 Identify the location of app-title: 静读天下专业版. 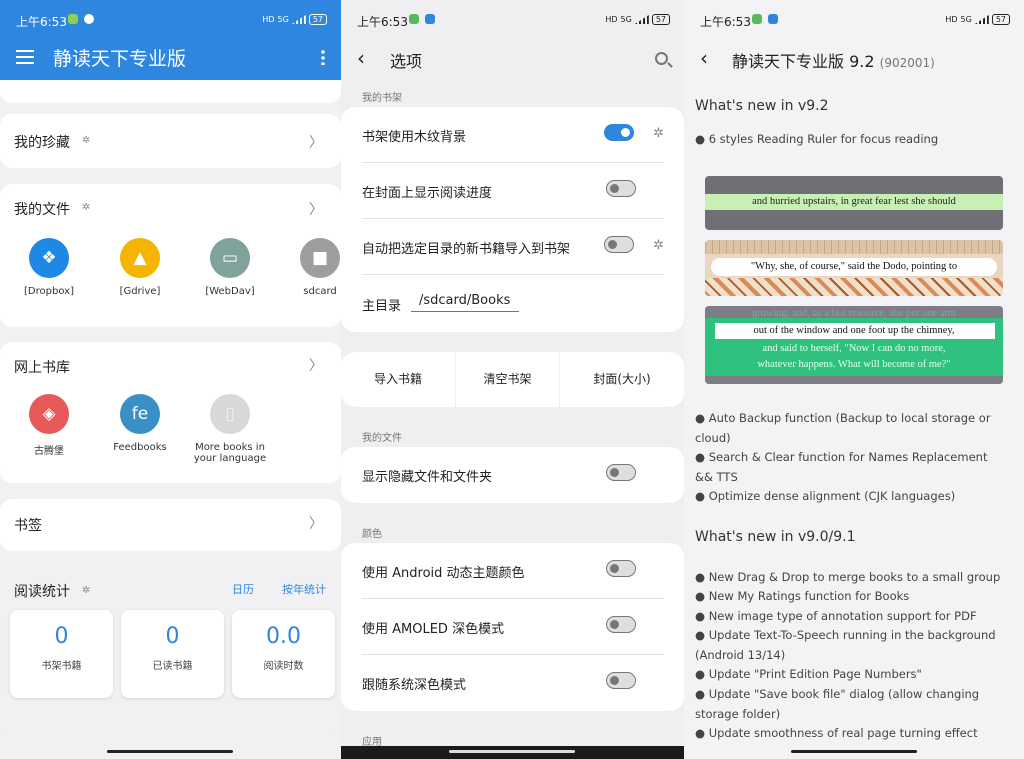
(120, 59).